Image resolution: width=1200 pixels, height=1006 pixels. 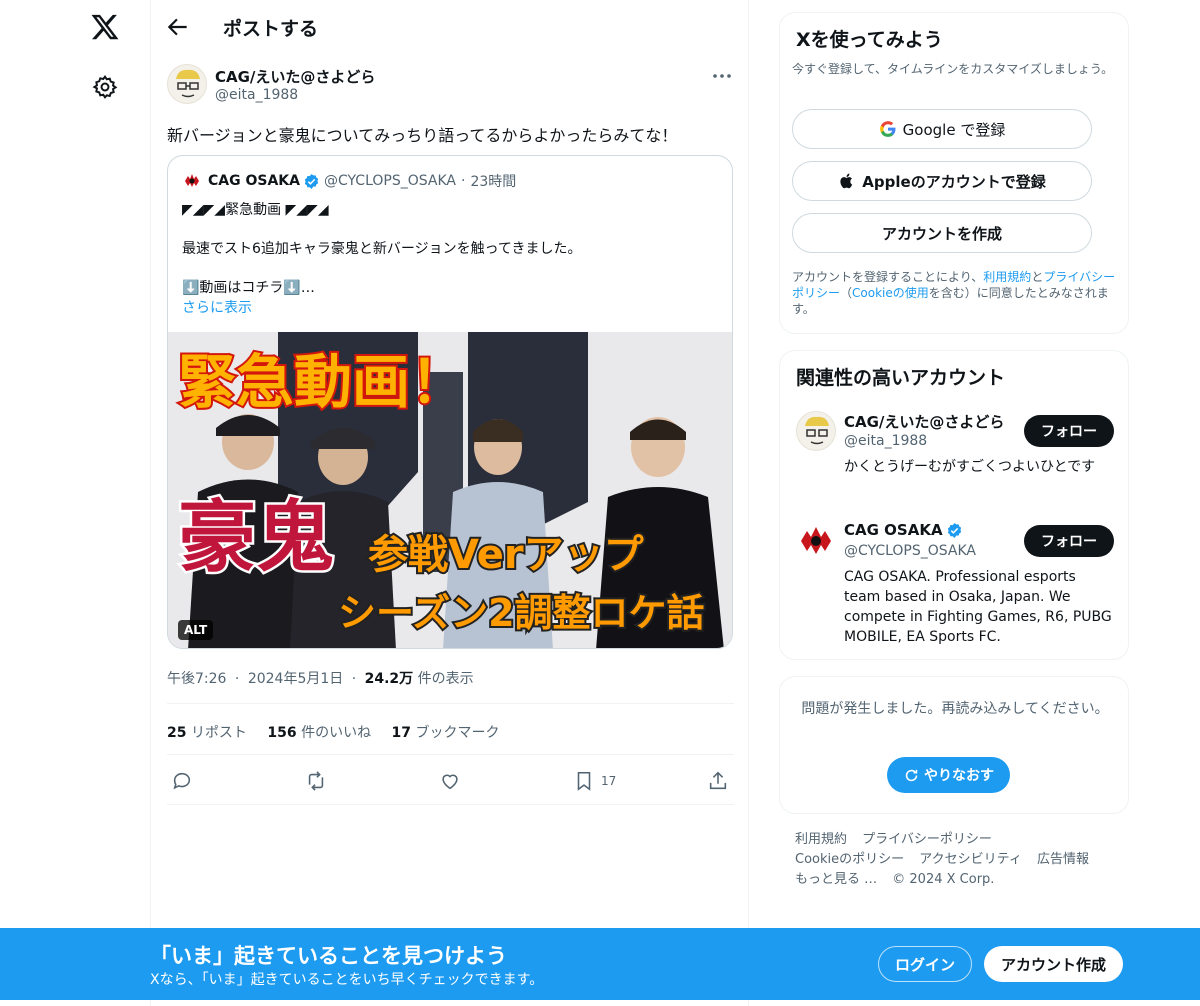 I want to click on related-account-handle: @eita_1988, so click(x=885, y=441).